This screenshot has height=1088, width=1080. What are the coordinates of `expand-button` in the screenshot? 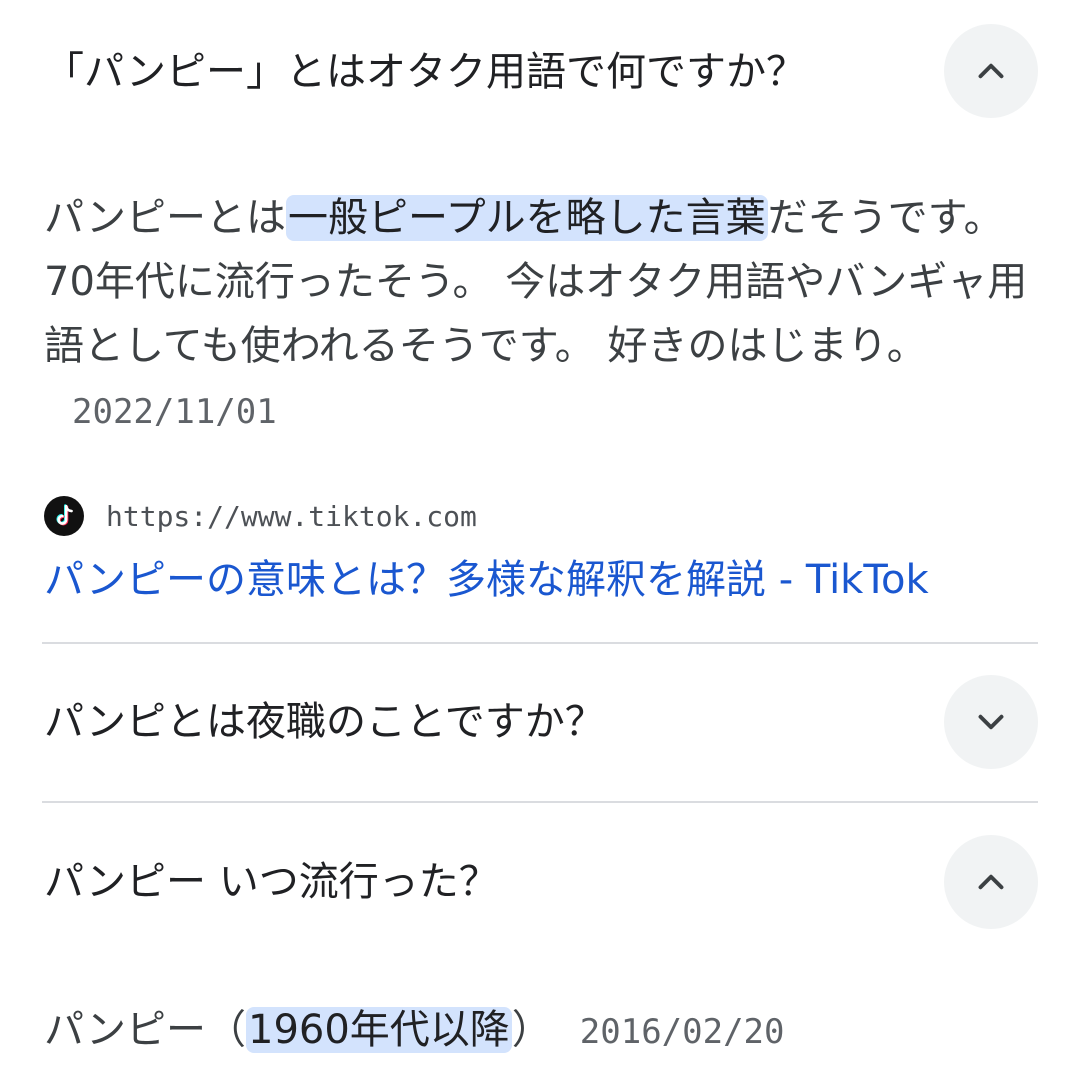 It's located at (991, 722).